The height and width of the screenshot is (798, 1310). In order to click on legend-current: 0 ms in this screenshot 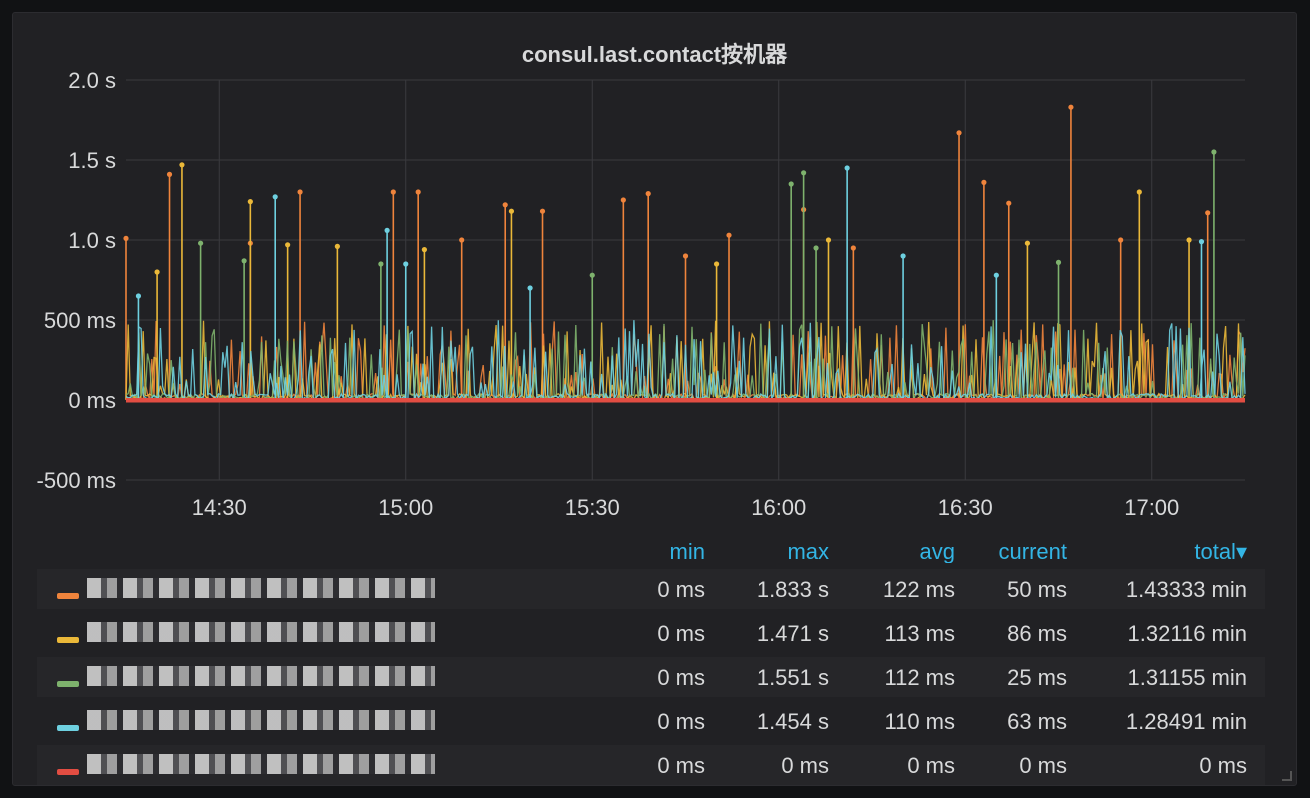, I will do `click(1043, 765)`.